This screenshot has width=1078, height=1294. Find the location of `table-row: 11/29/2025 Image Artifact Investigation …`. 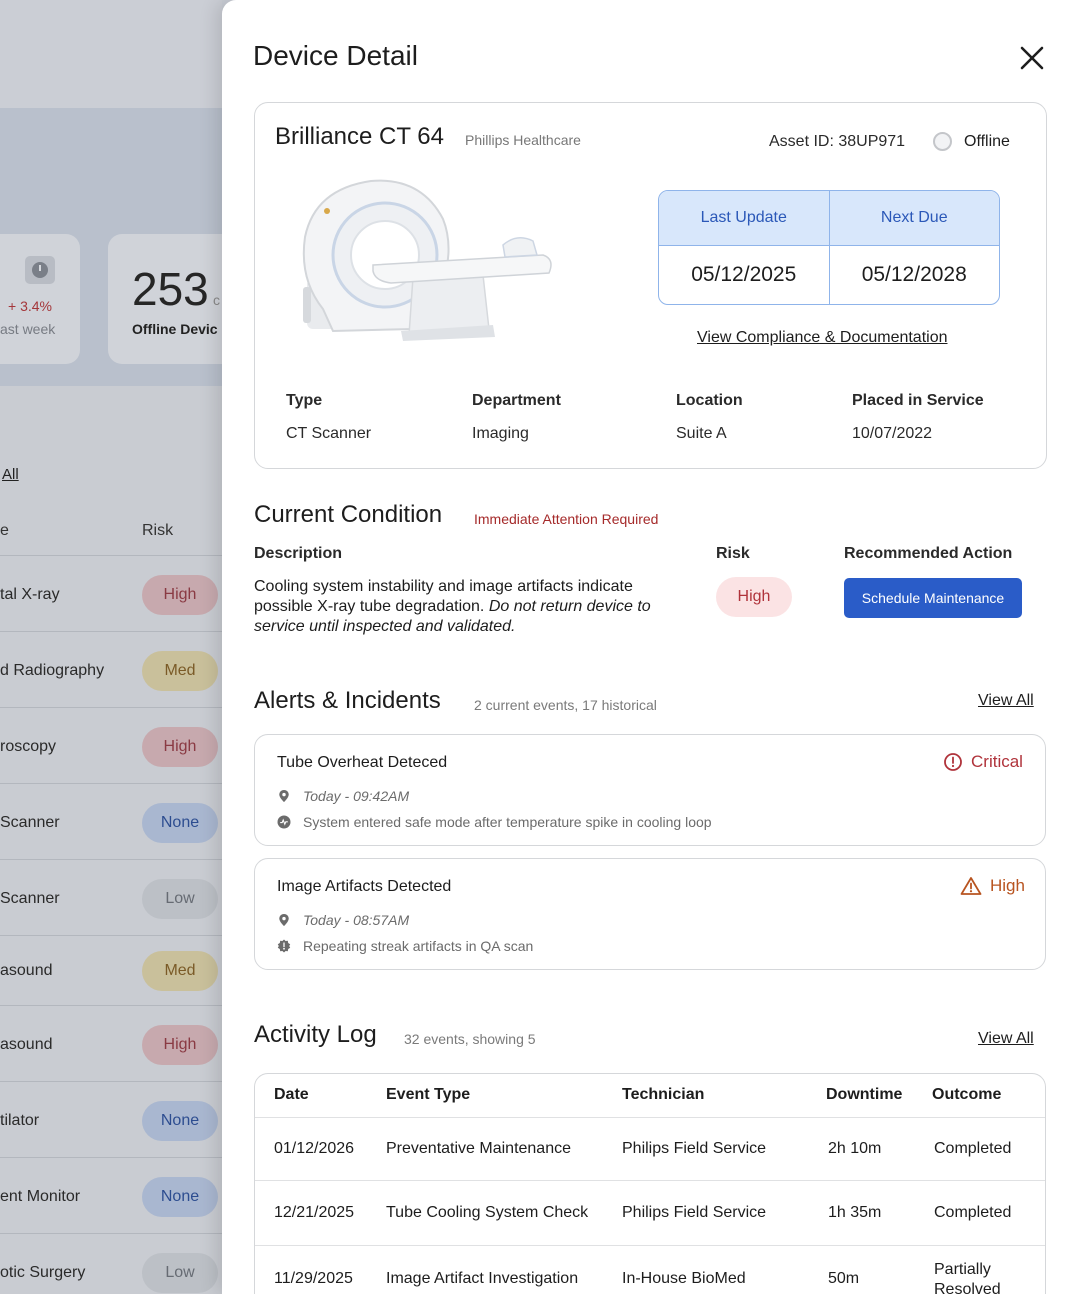

table-row: 11/29/2025 Image Artifact Investigation … is located at coordinates (650, 1270).